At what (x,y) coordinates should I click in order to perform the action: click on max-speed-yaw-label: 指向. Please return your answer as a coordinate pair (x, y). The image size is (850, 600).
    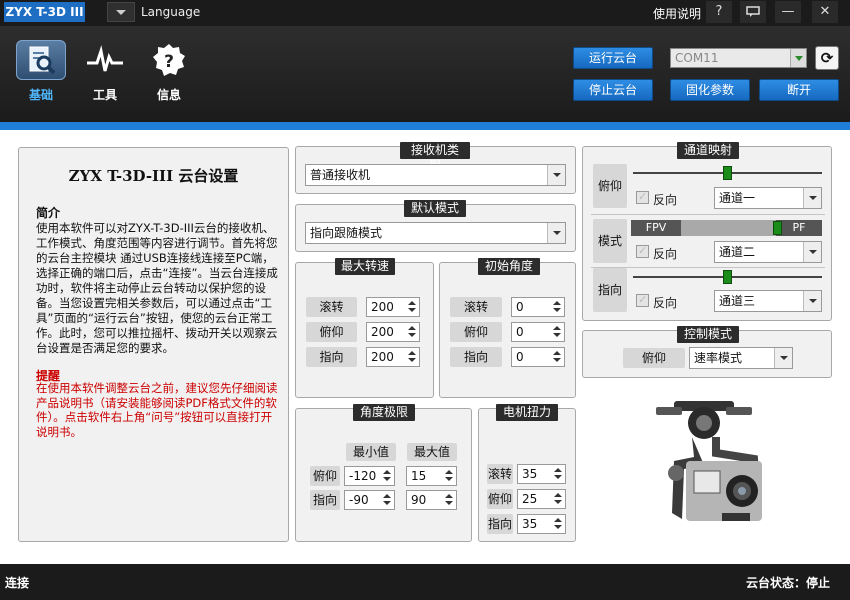
    Looking at the image, I should click on (331, 357).